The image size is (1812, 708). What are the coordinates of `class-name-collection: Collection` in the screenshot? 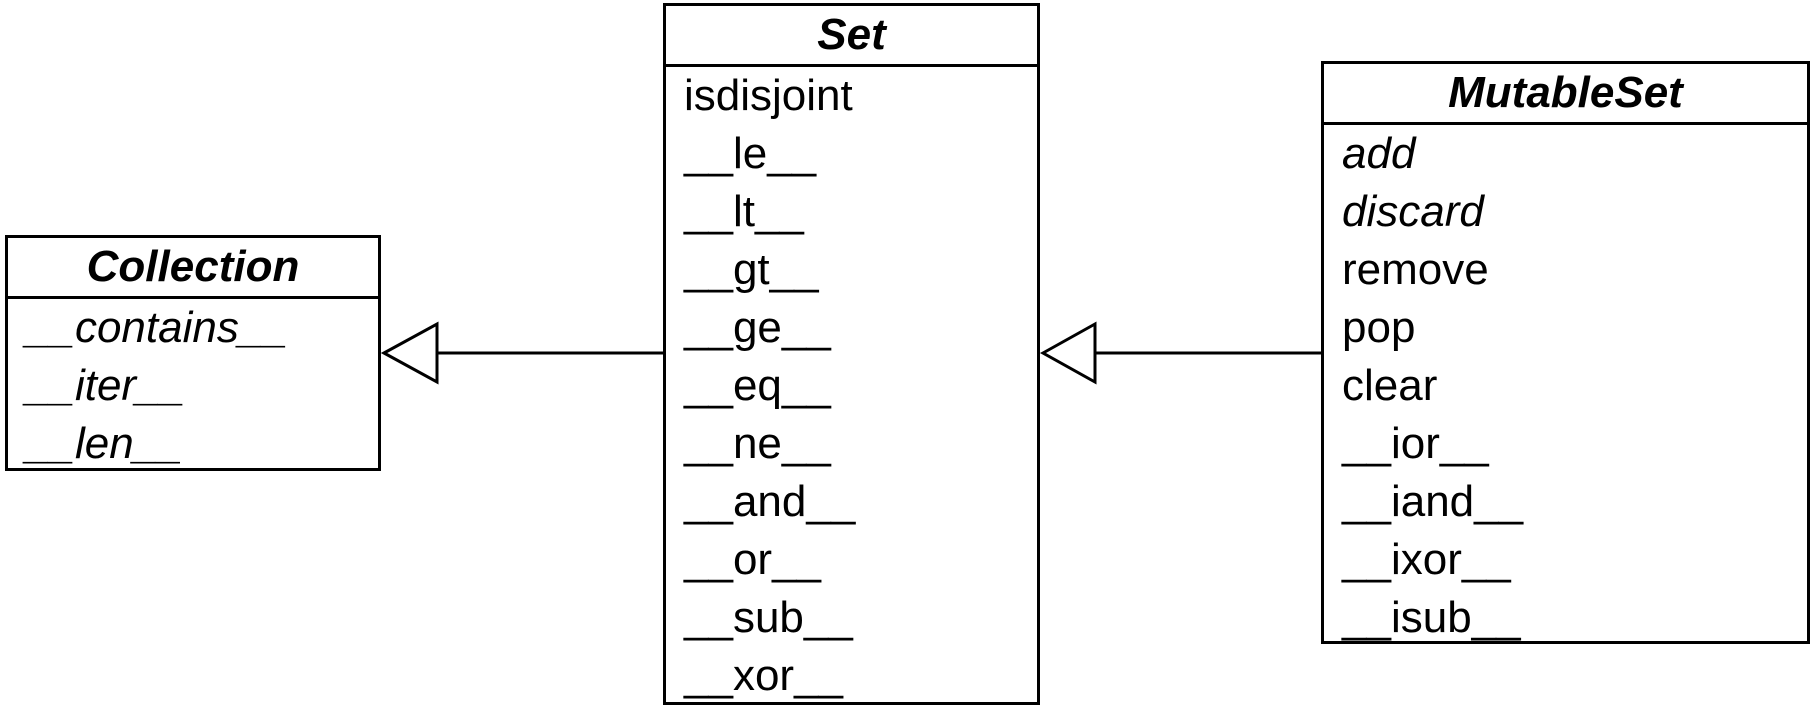 It's located at (193, 268).